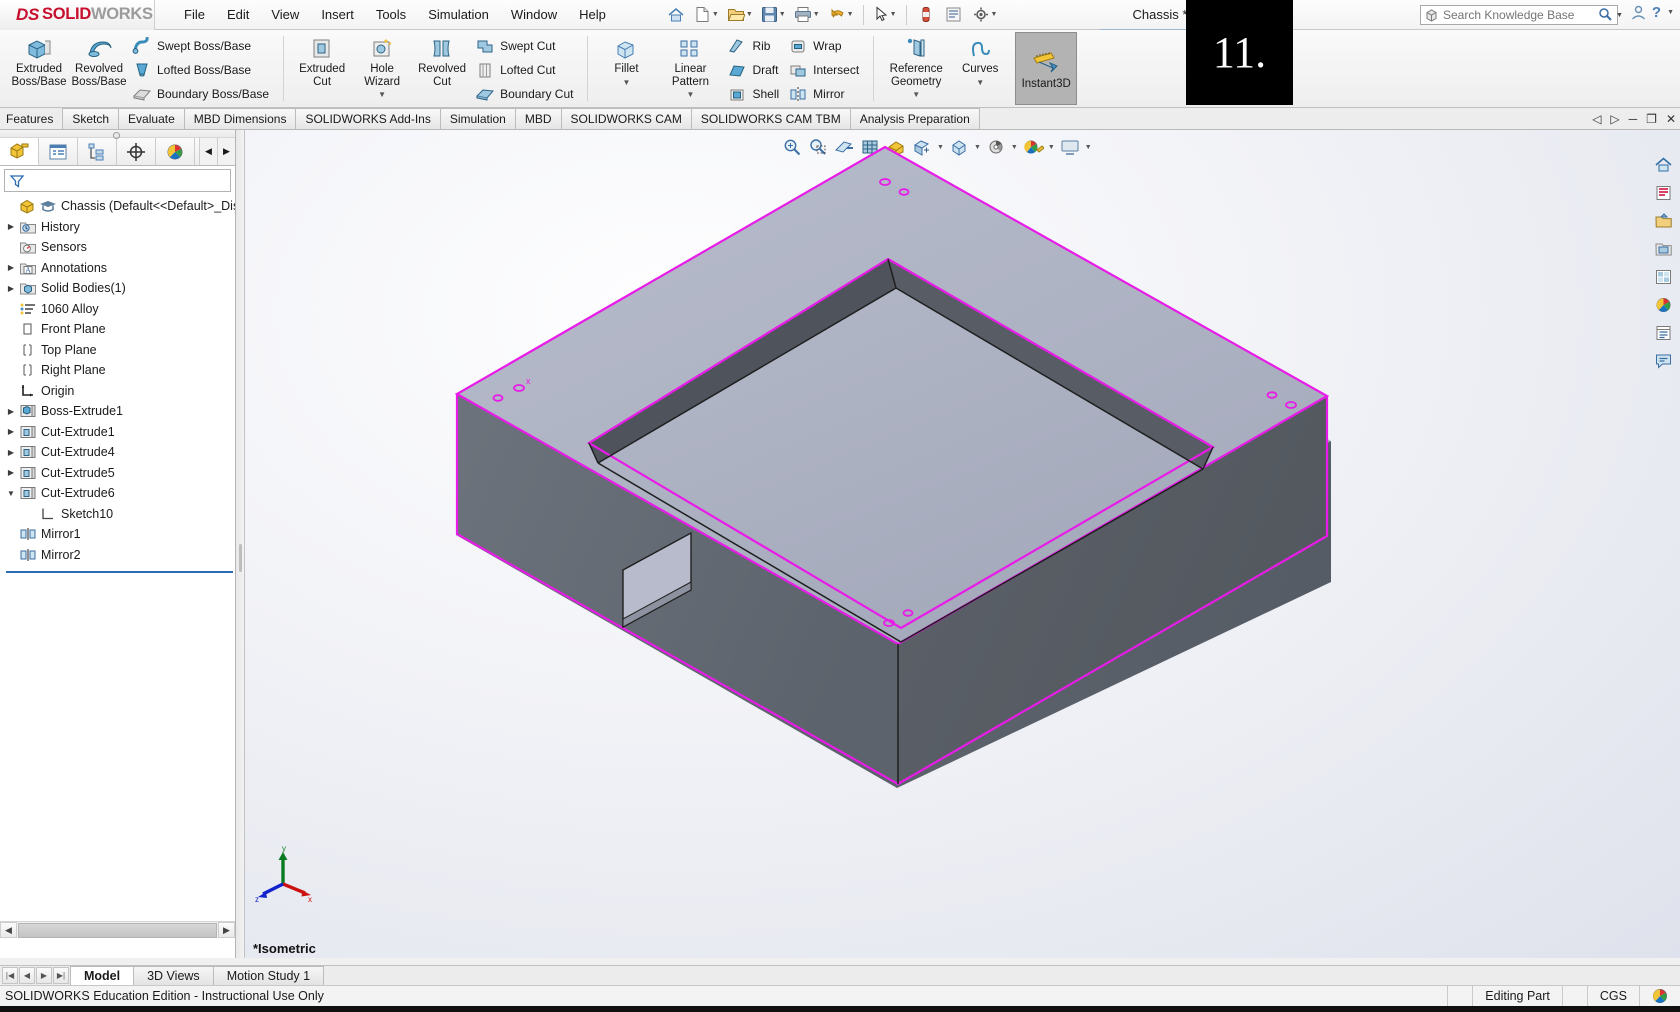 The image size is (1680, 1012). I want to click on wrap-button: Wrap, so click(825, 46).